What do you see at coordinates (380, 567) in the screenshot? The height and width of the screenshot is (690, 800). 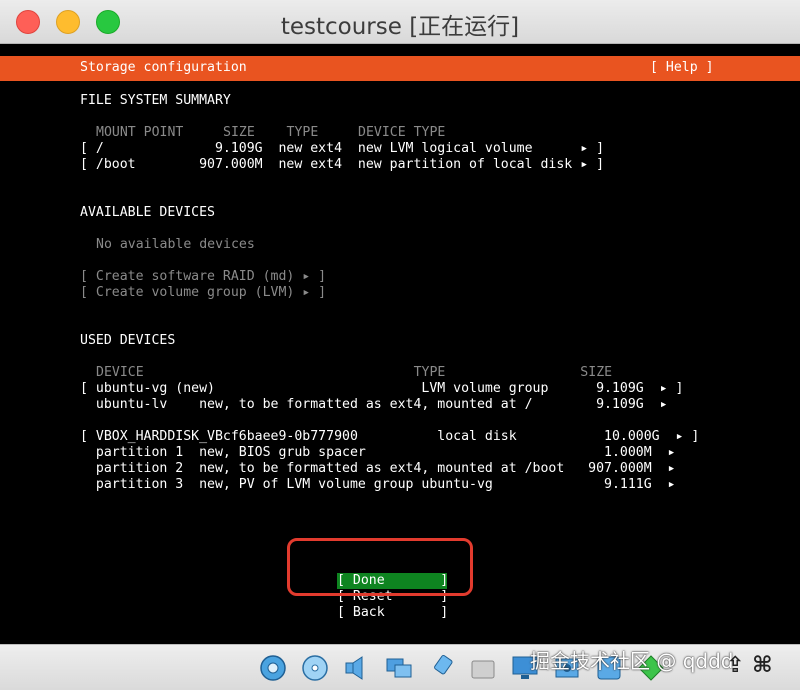 I see `annotation-highlight-box` at bounding box center [380, 567].